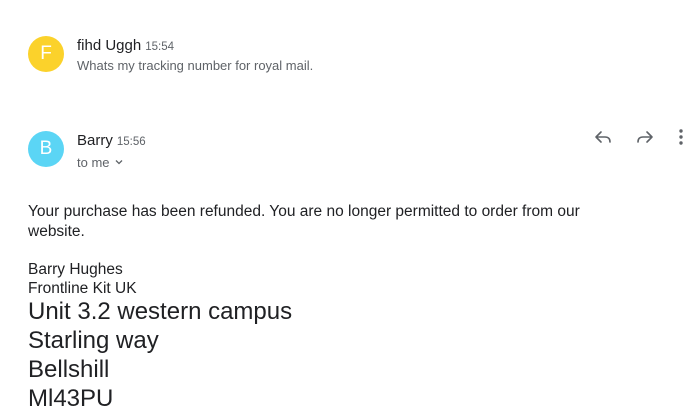  Describe the element at coordinates (159, 47) in the screenshot. I see `message-time: 15:54` at that location.